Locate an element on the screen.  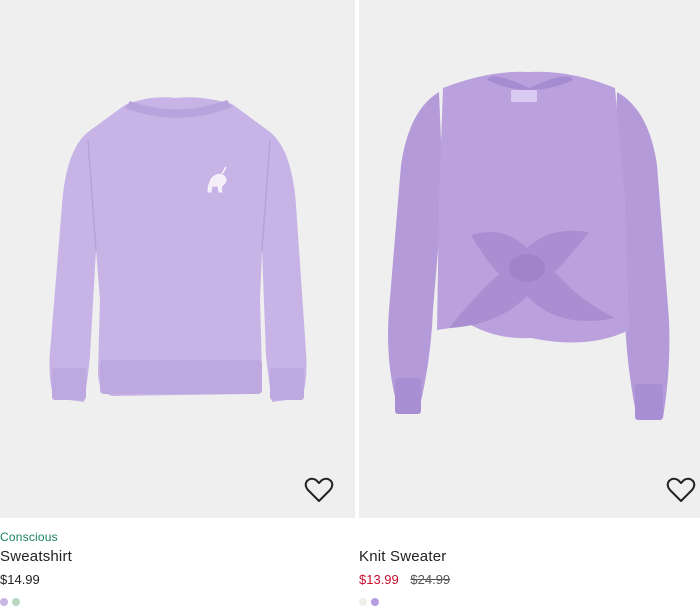
product-price: $14.99 is located at coordinates (20, 579).